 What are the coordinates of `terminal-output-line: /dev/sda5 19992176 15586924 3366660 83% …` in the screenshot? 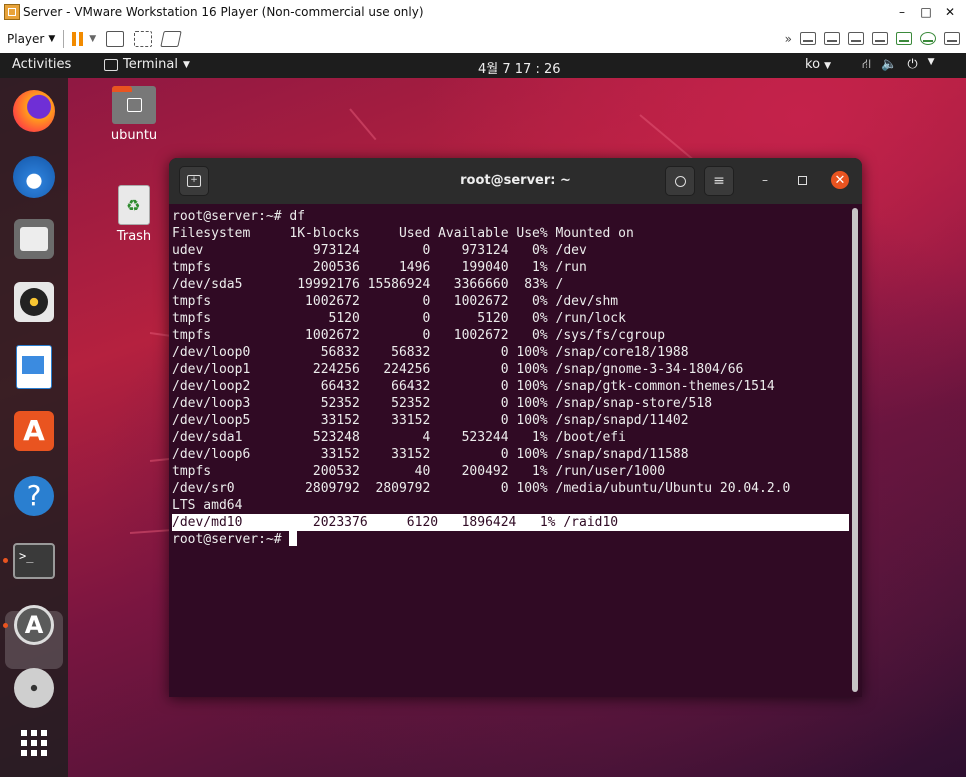 It's located at (368, 284).